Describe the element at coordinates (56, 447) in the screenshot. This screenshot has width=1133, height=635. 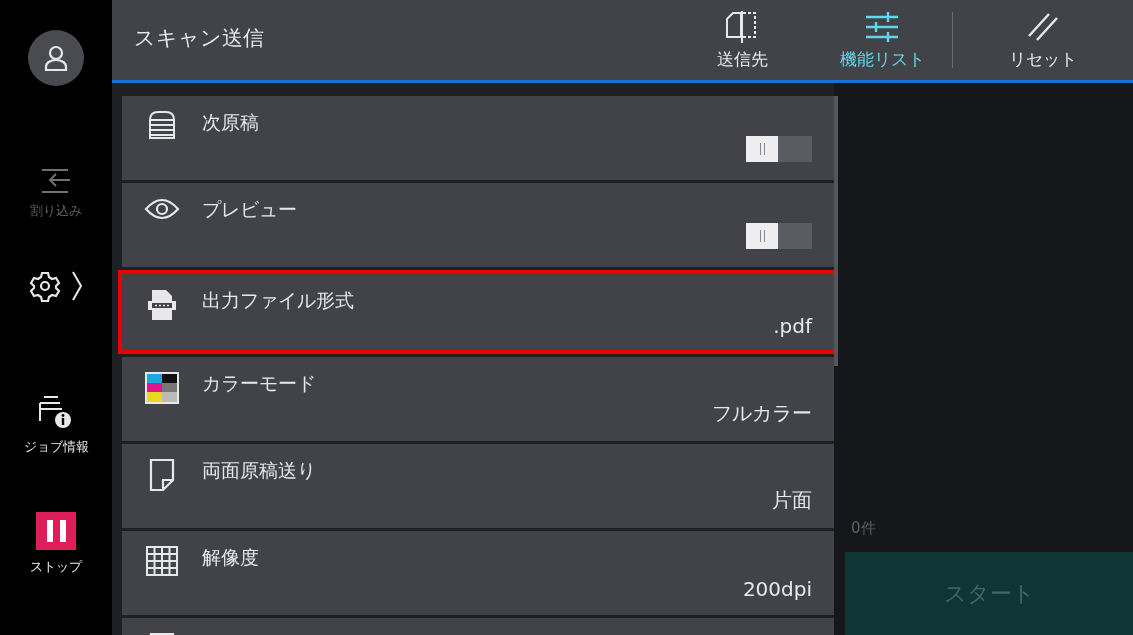
I see `sidebar-label: ジョブ情報` at that location.